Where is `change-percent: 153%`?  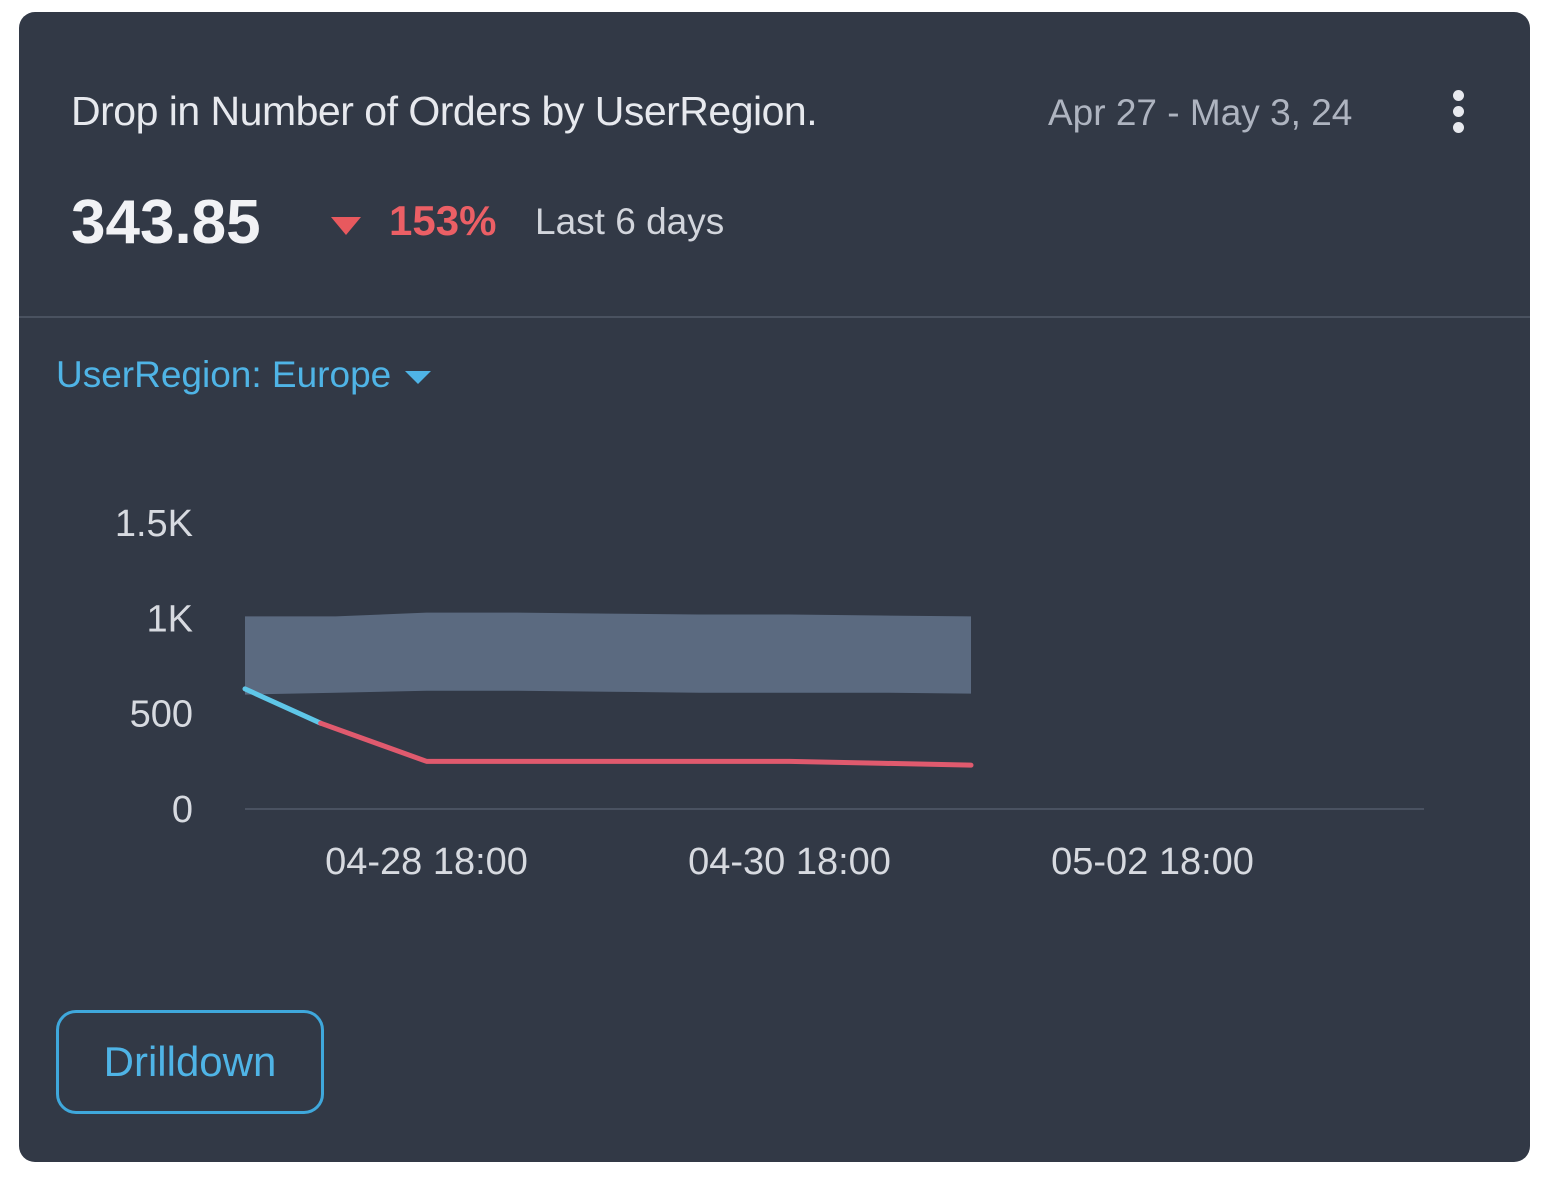
change-percent: 153% is located at coordinates (443, 220).